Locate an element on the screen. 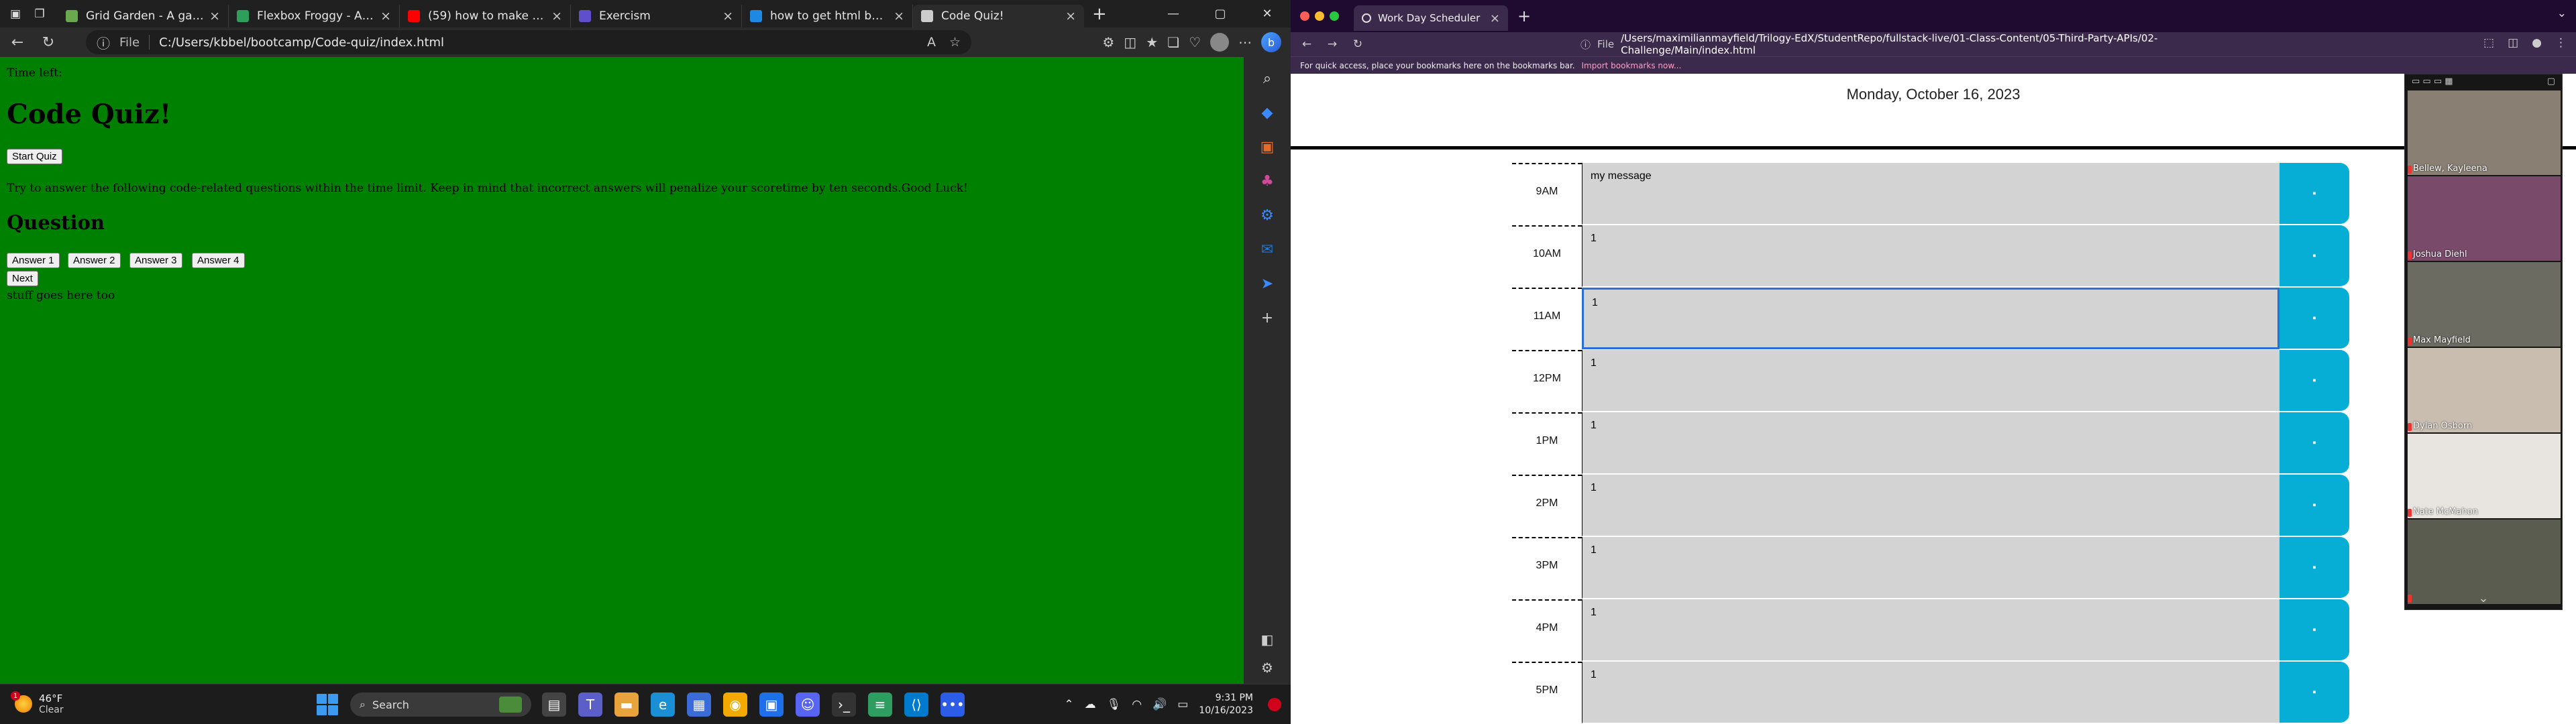 This screenshot has height=724, width=2576. forward-icon: → is located at coordinates (1332, 44).